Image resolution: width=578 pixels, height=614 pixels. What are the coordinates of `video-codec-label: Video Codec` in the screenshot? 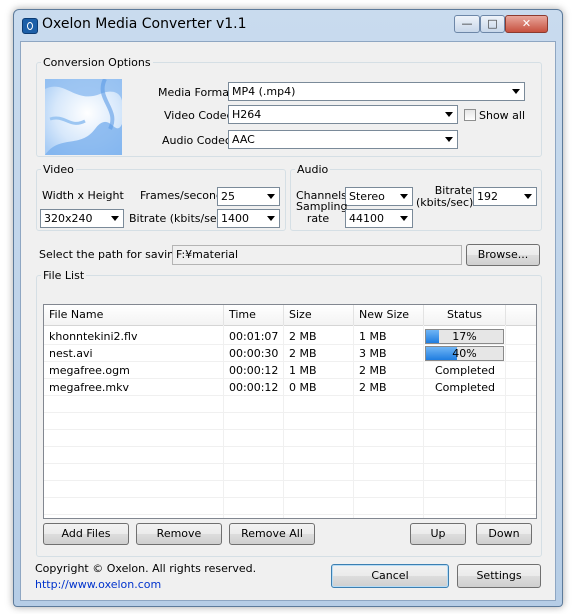 It's located at (198, 115).